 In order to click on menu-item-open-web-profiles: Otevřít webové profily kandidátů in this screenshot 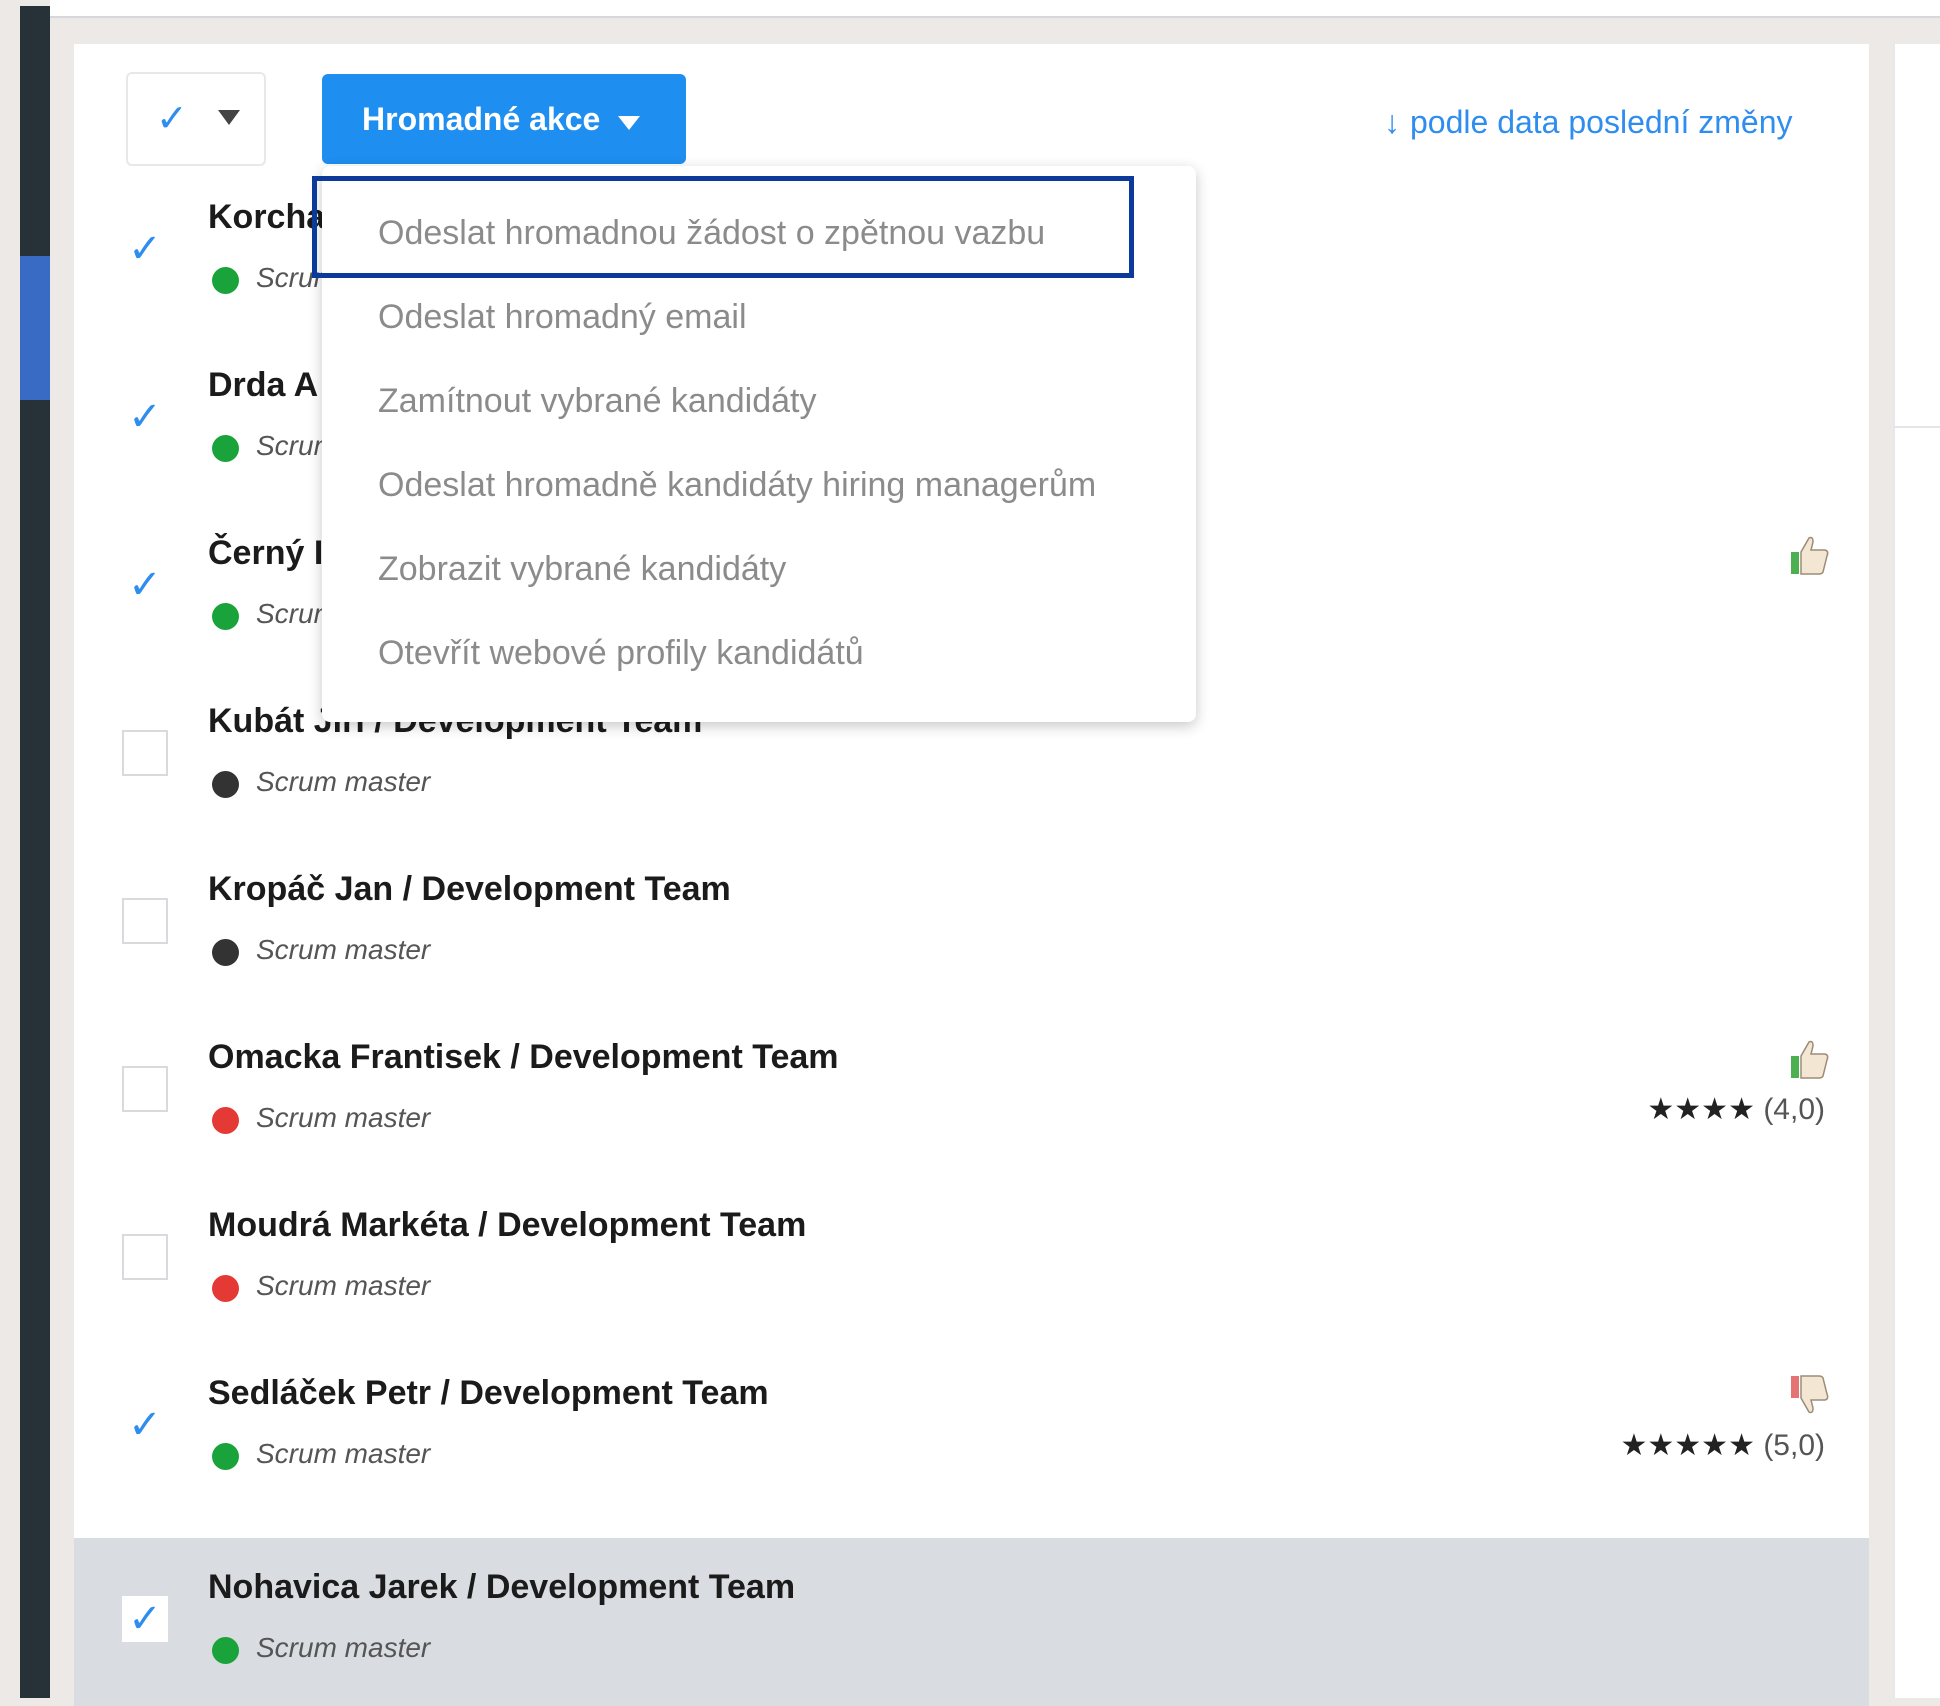, I will do `click(621, 653)`.